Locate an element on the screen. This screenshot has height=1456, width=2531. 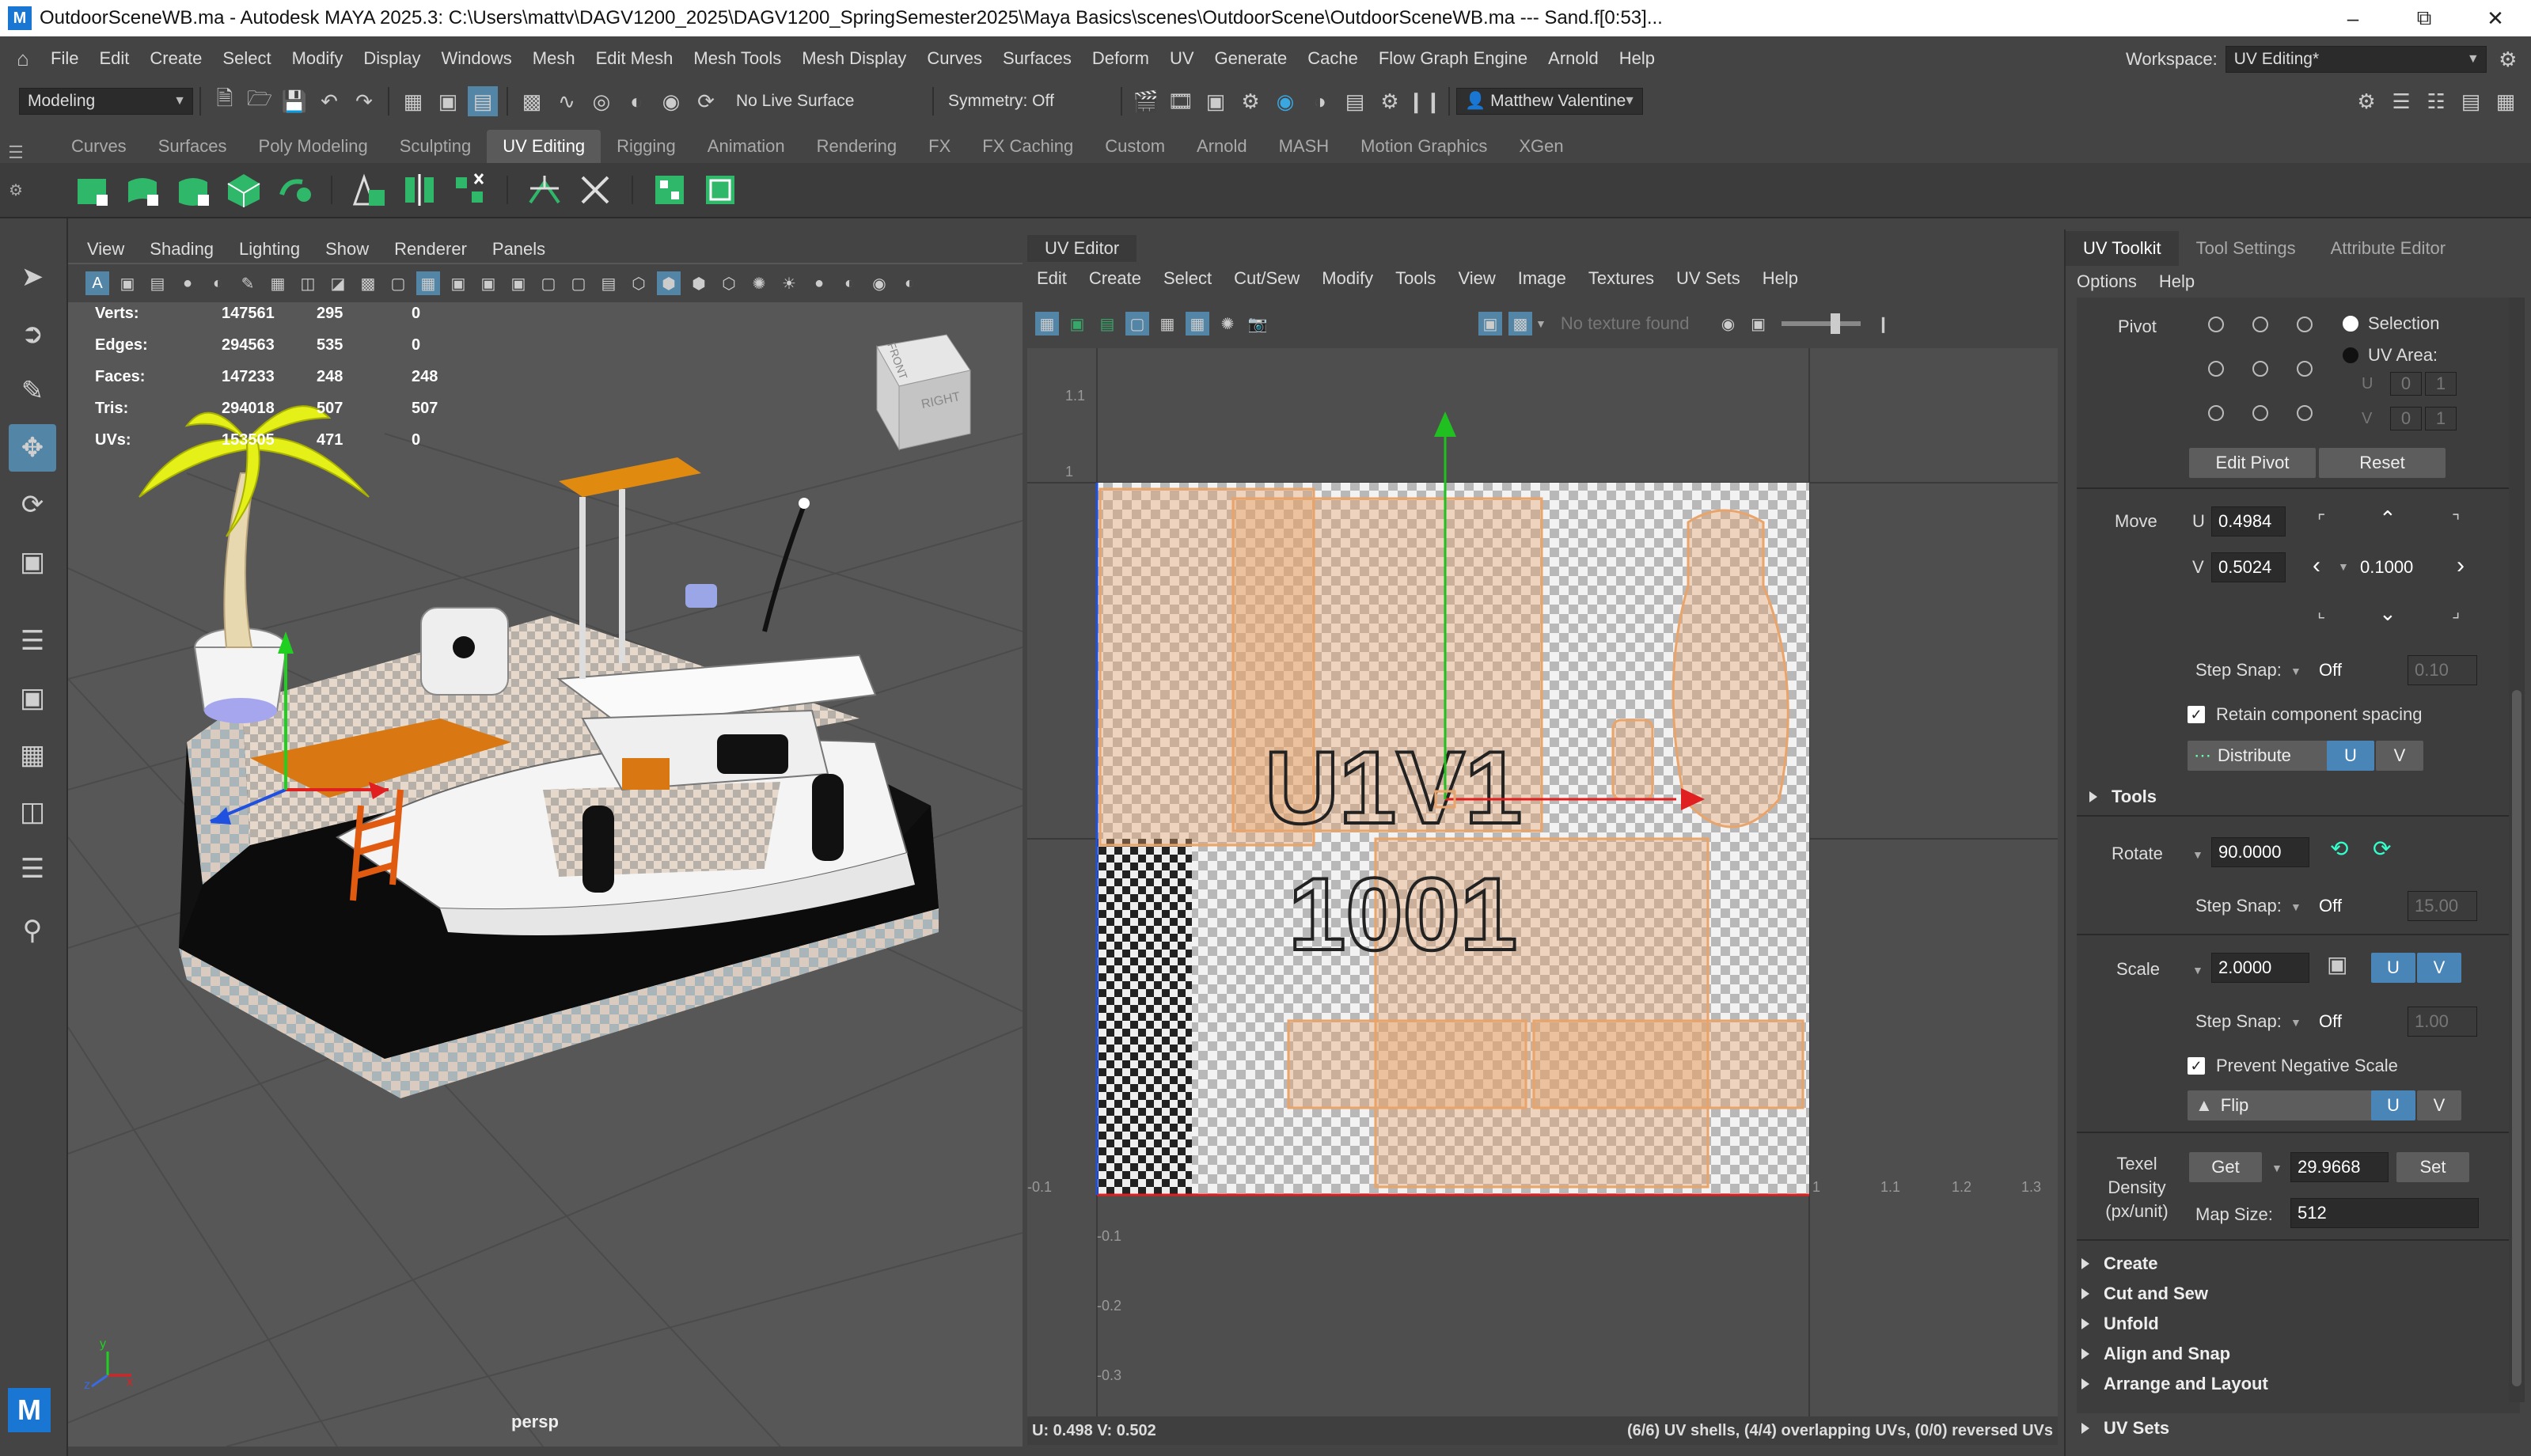
menu-edit-mesh: Edit Mesh is located at coordinates (635, 58).